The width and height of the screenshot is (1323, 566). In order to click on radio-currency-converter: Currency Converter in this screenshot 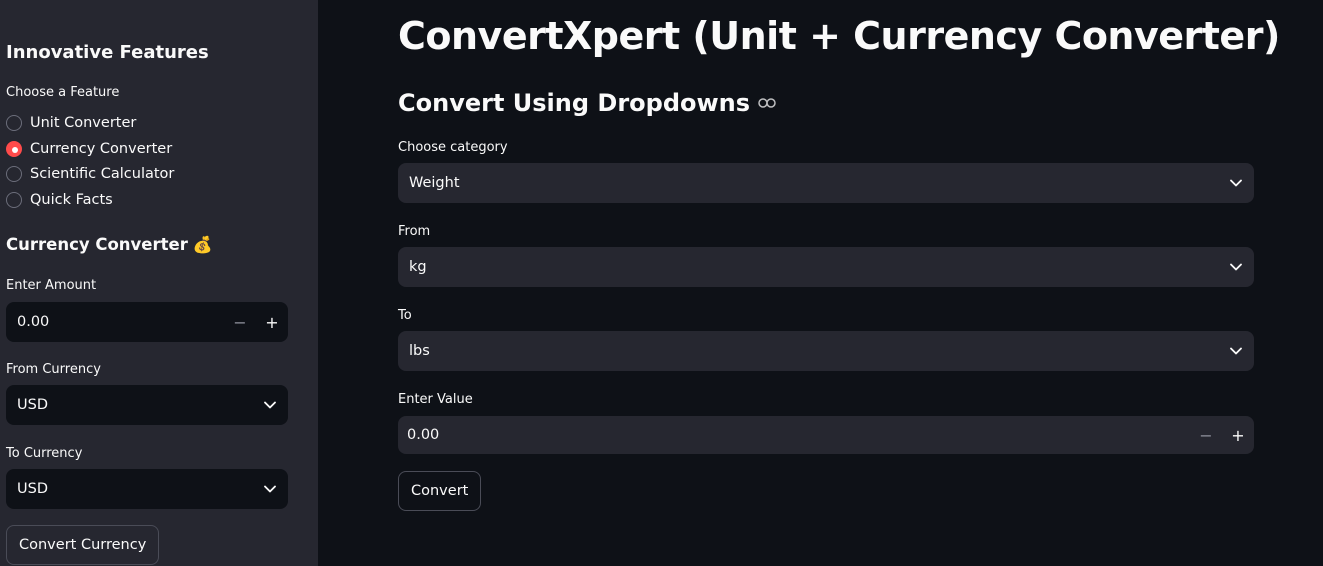, I will do `click(89, 149)`.